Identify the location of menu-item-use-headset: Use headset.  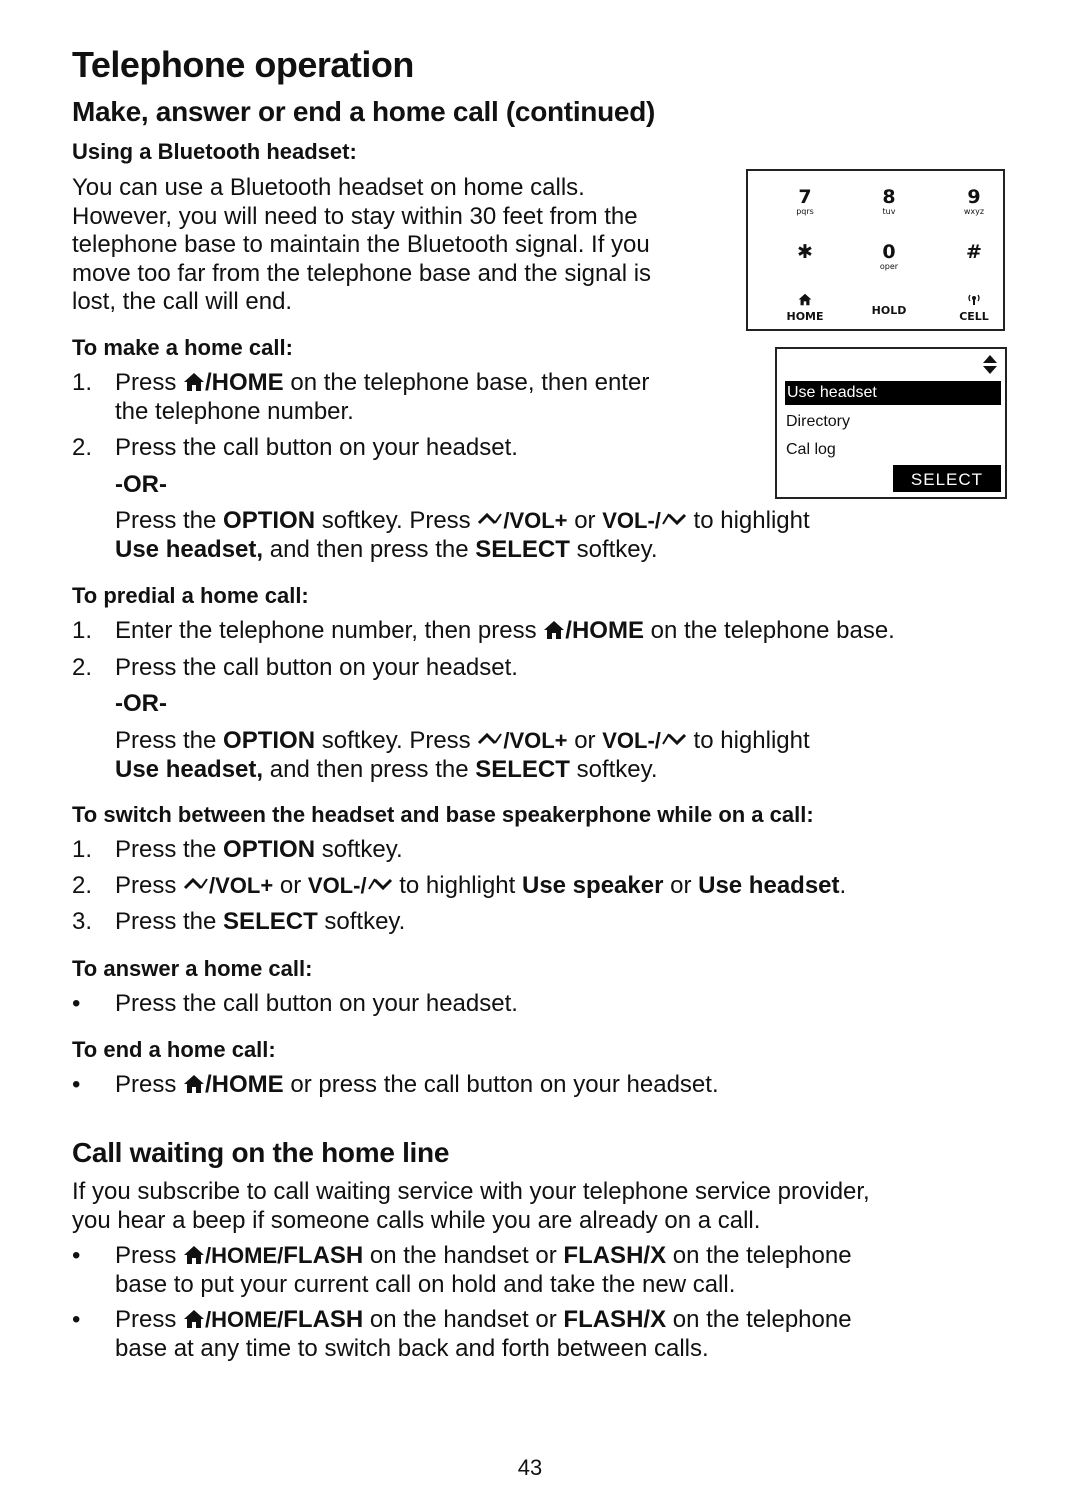
(893, 393).